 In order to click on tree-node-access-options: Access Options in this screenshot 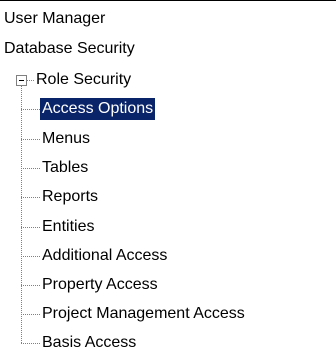, I will do `click(98, 109)`.